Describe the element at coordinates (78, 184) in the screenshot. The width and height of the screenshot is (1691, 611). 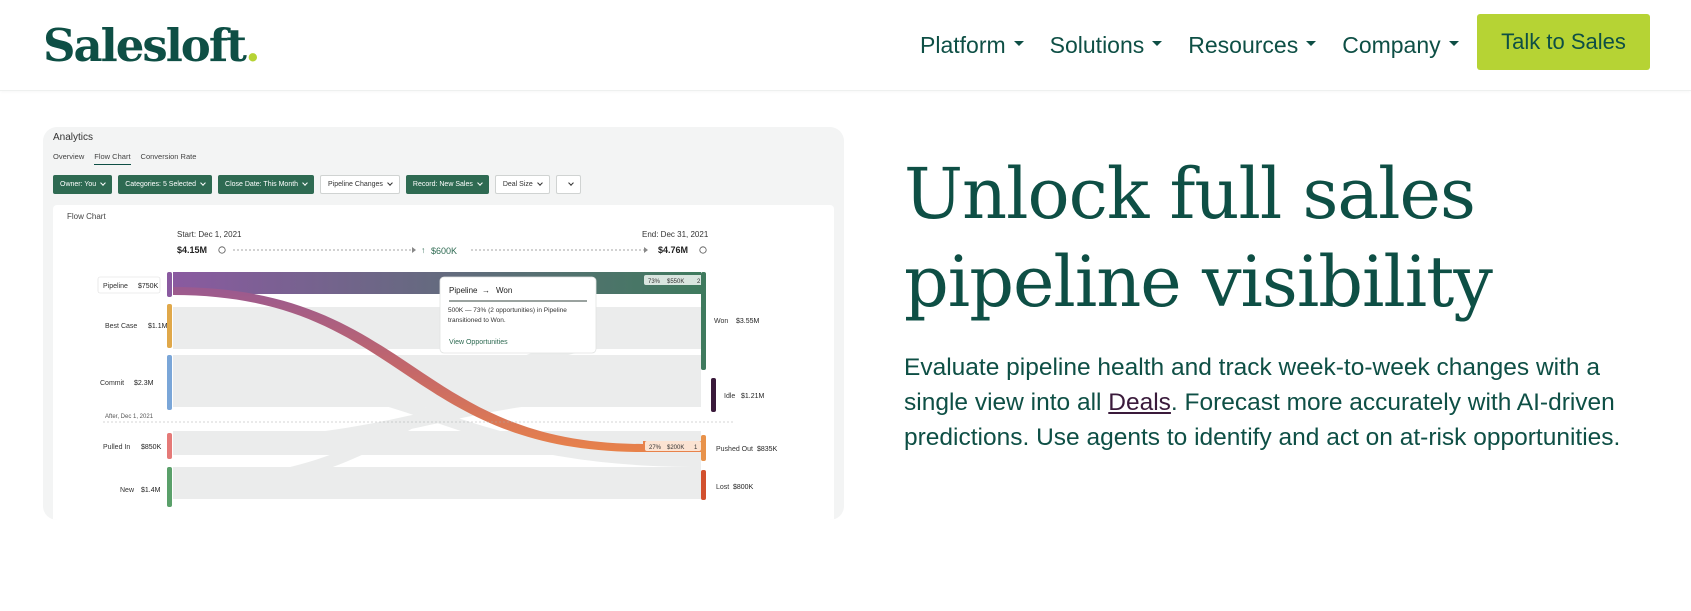
I see `filter-owner-label: Owner: You` at that location.